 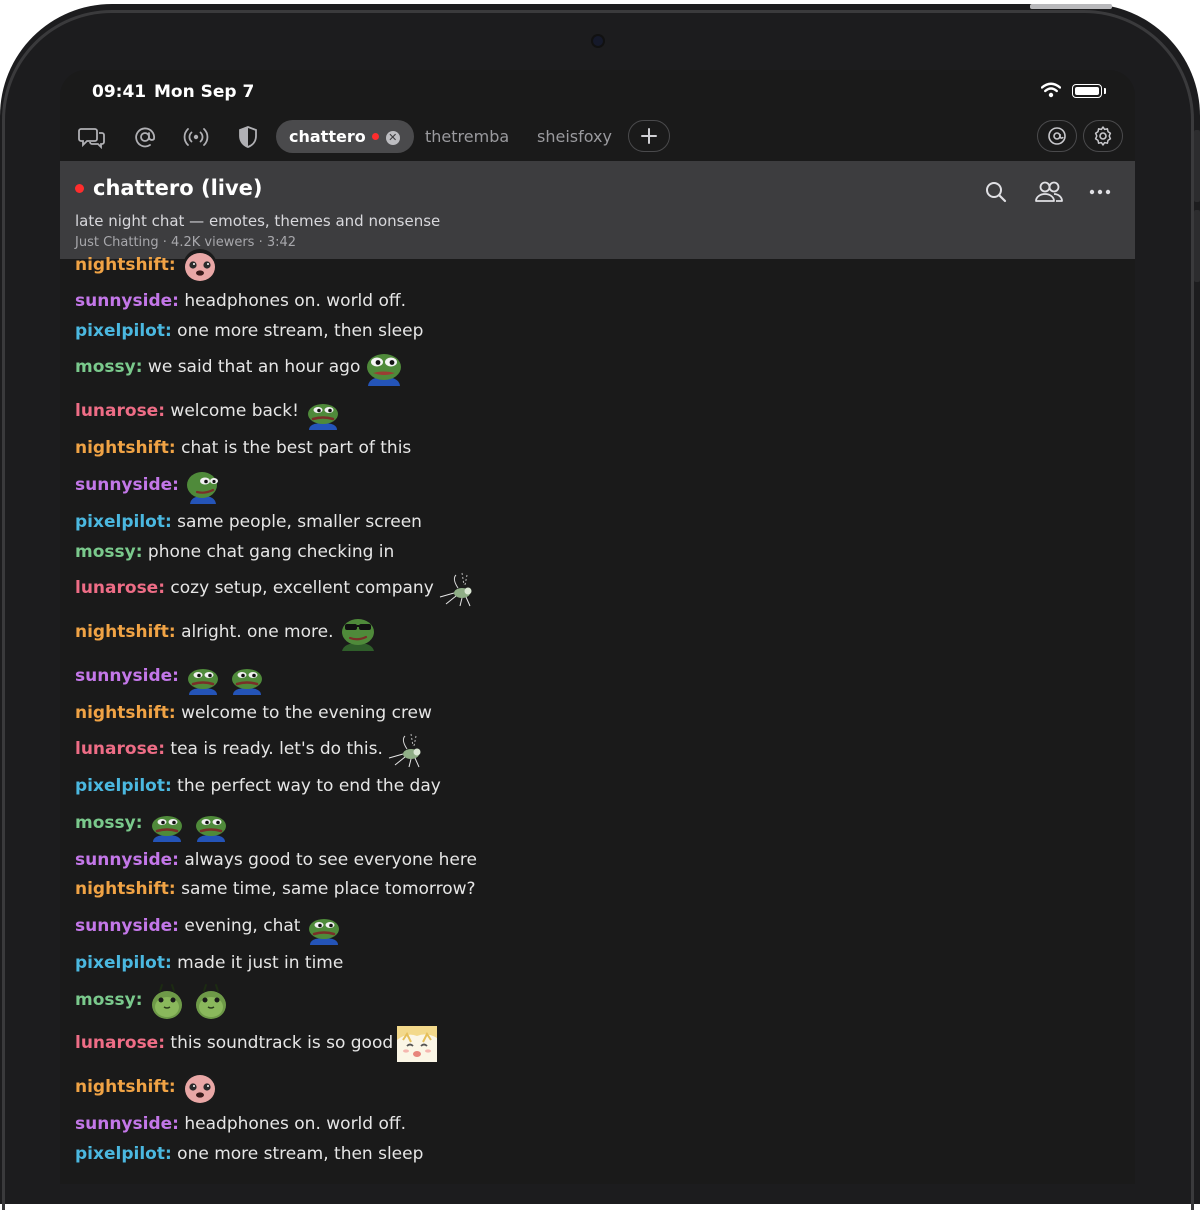 I want to click on add-tab-button, so click(x=649, y=136).